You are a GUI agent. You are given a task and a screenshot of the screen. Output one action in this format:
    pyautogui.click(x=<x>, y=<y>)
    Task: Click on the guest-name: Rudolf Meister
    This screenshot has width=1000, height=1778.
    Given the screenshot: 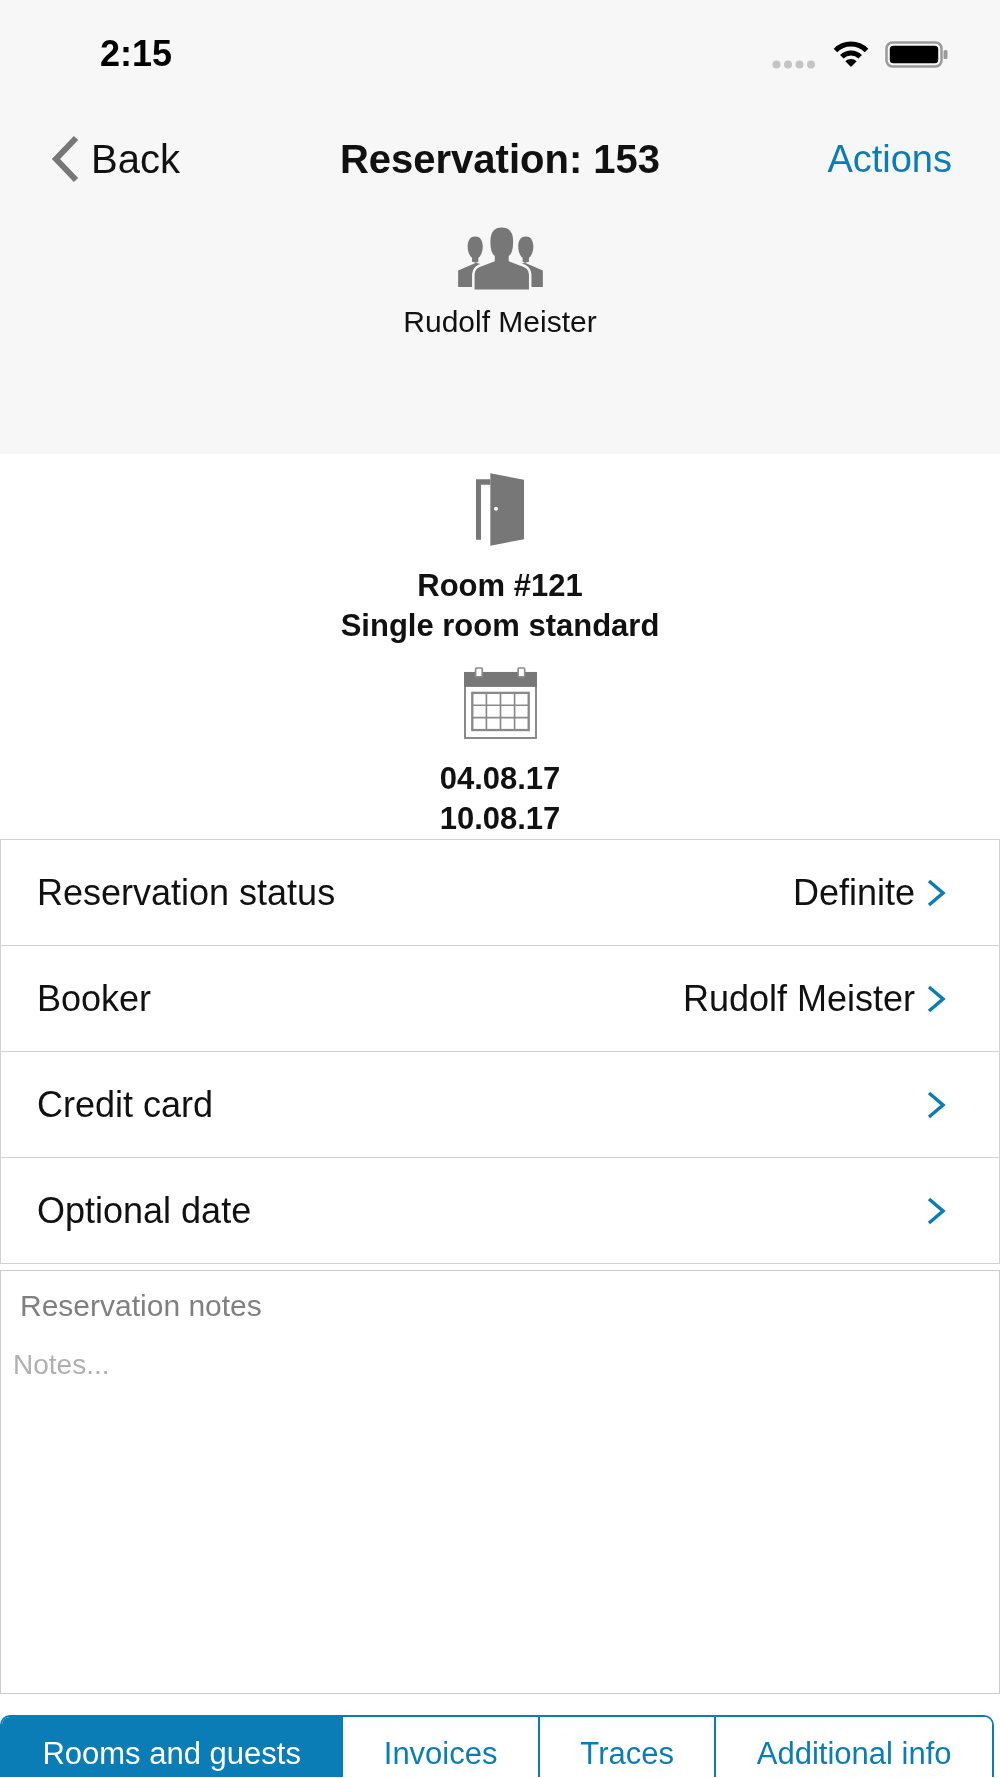 What is the action you would take?
    pyautogui.click(x=500, y=322)
    